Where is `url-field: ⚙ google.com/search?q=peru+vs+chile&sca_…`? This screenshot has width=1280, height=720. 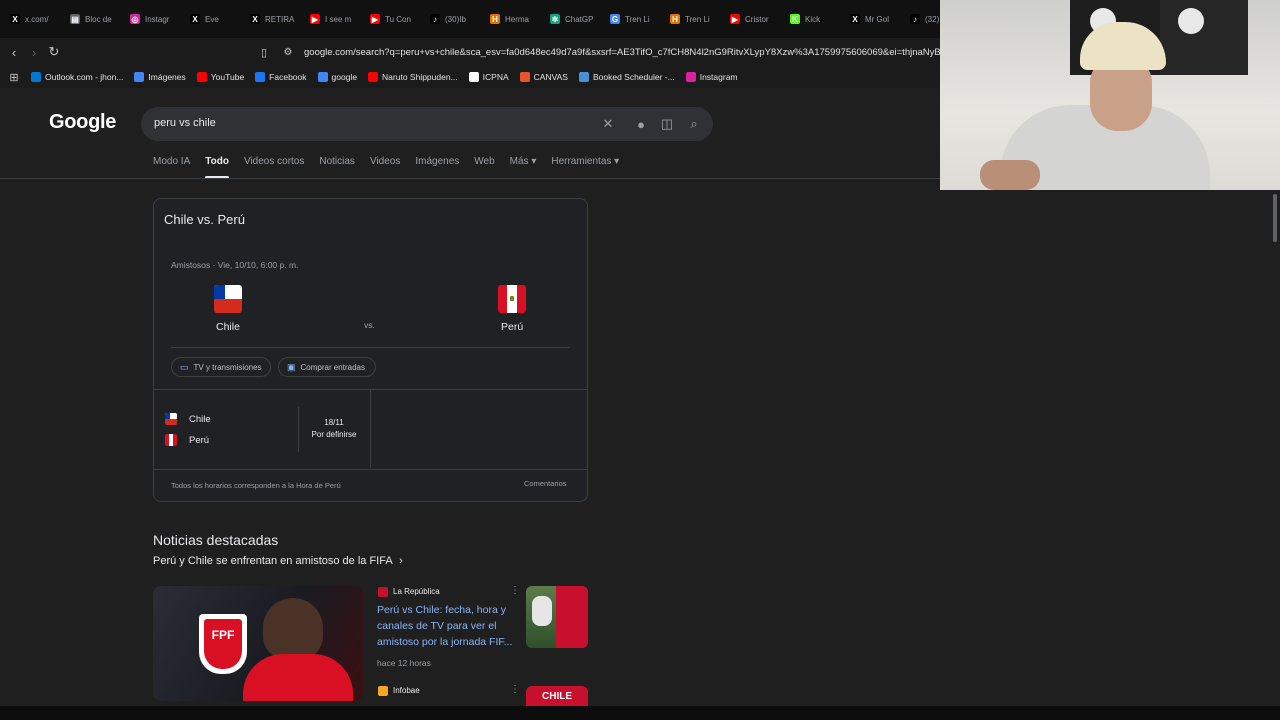 url-field: ⚙ google.com/search?q=peru+vs+chile&sca_… is located at coordinates (608, 52).